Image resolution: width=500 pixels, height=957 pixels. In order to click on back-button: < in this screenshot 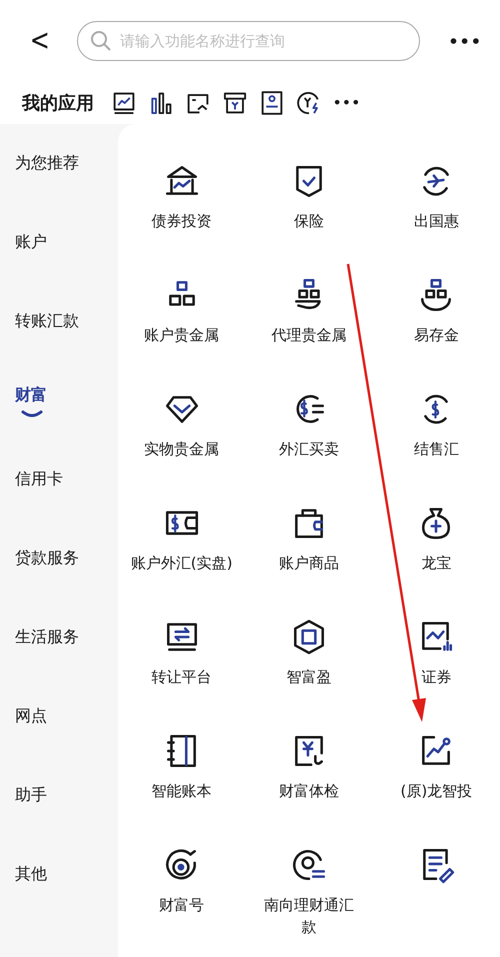, I will do `click(45, 41)`.